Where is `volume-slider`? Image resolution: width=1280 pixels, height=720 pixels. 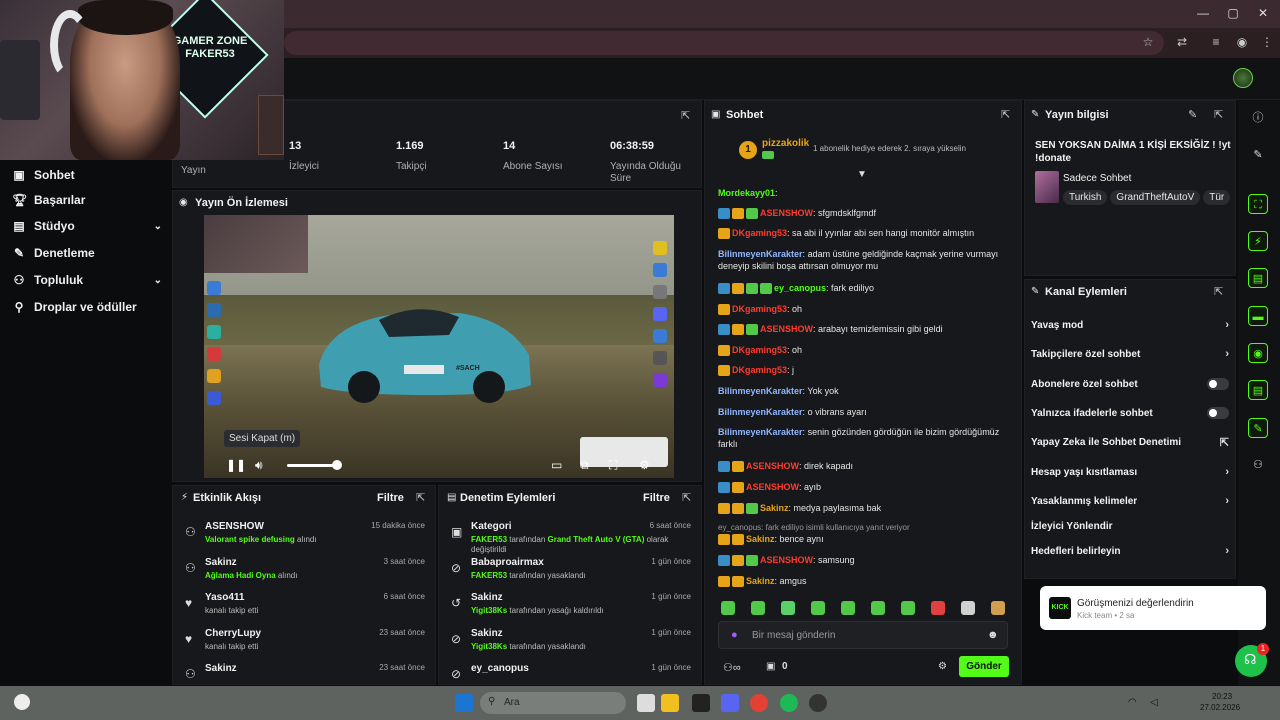
volume-slider is located at coordinates (312, 465).